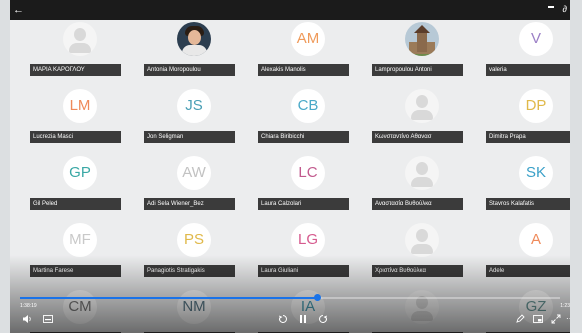  Describe the element at coordinates (27, 320) in the screenshot. I see `volume-icon` at that location.